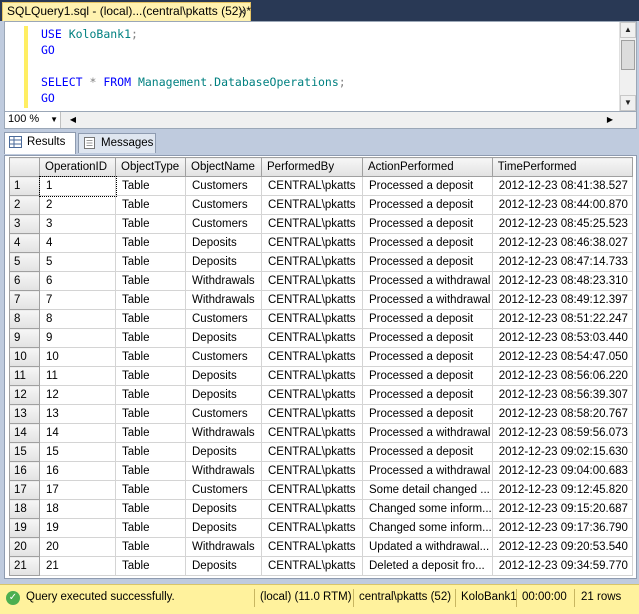 The width and height of the screenshot is (639, 614). What do you see at coordinates (77, 490) in the screenshot?
I see `table-cell: 17` at bounding box center [77, 490].